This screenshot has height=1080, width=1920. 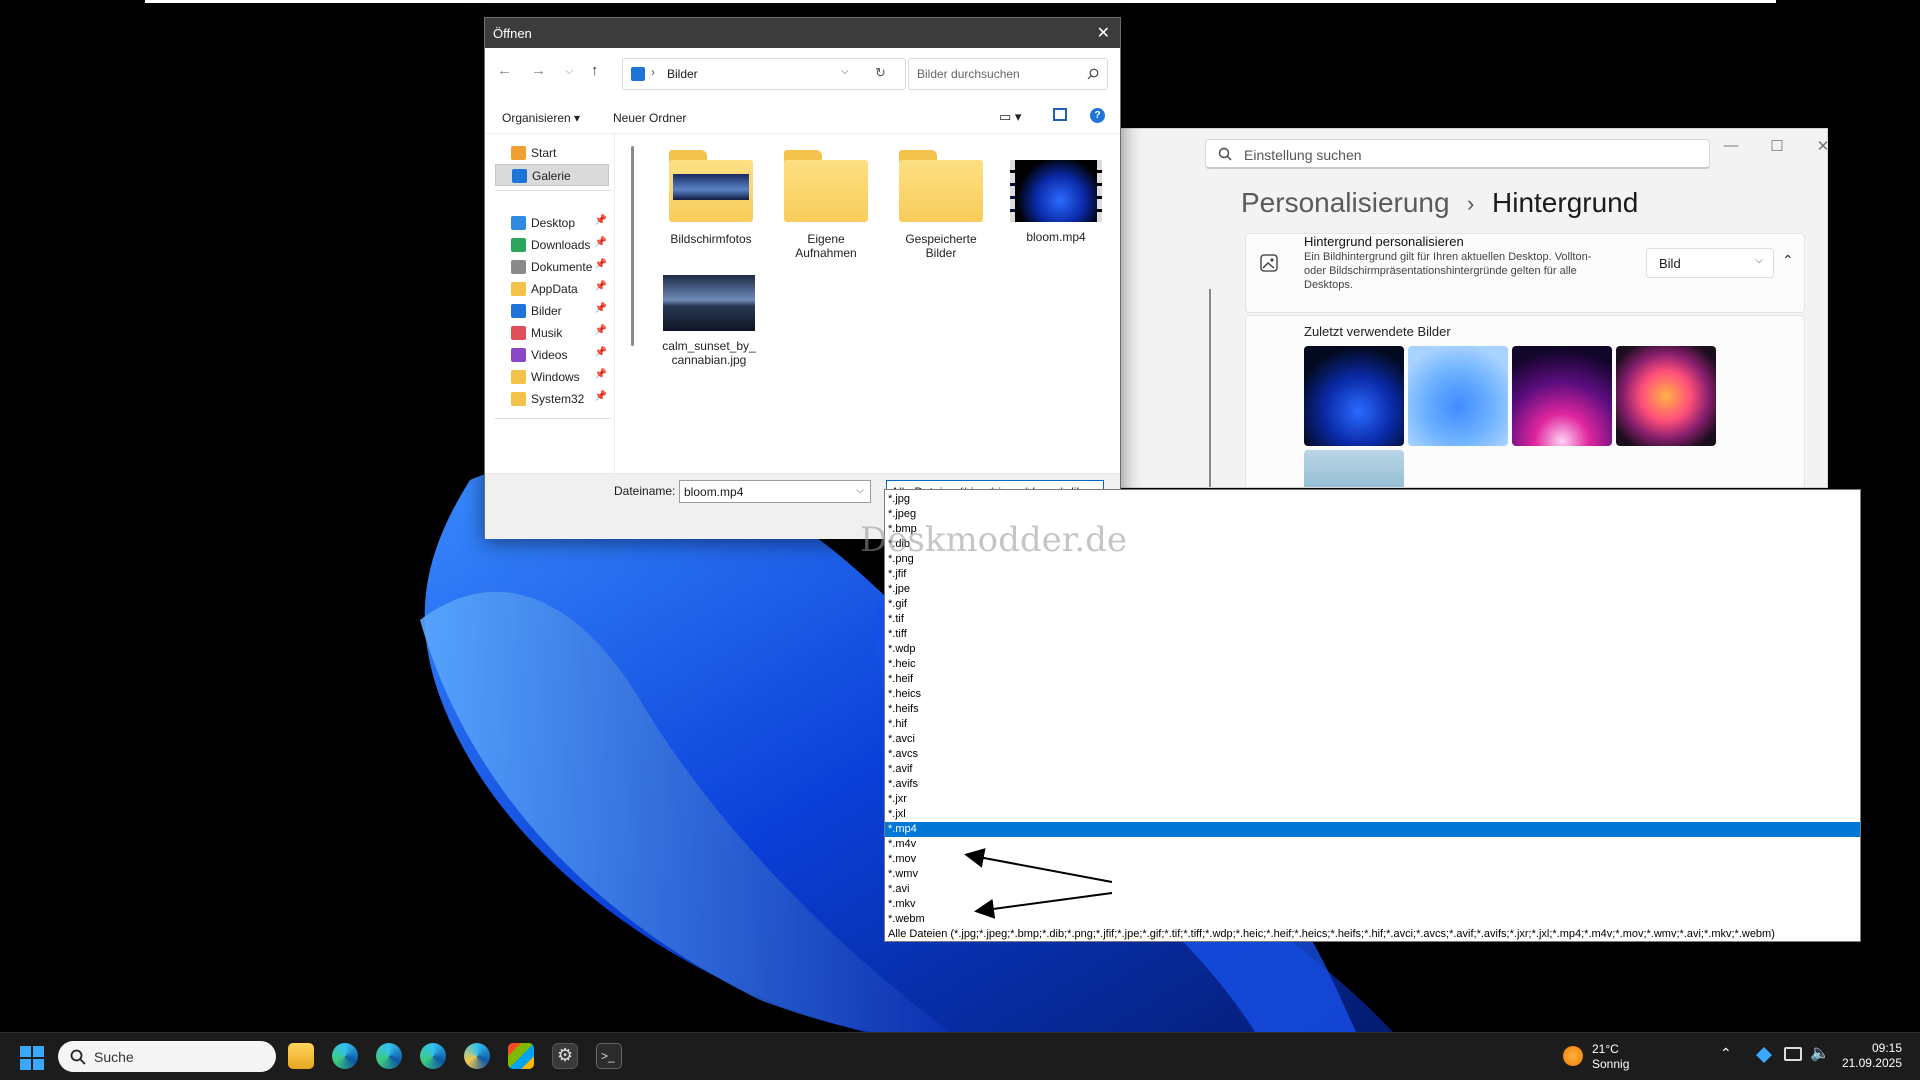 I want to click on clock-time: 09:15, so click(x=1886, y=1048).